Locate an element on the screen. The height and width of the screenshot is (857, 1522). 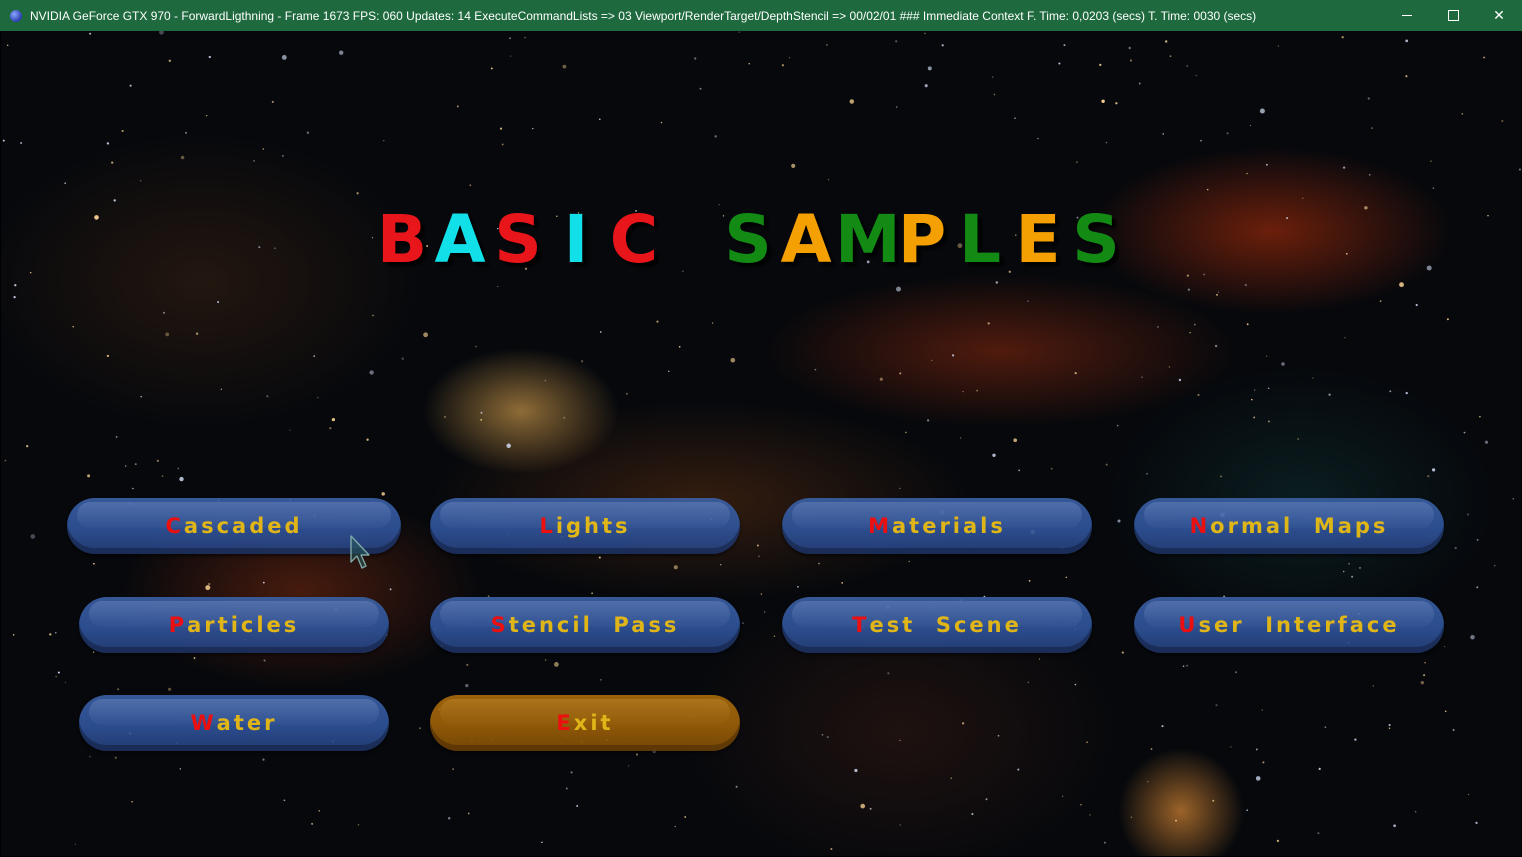
app-icon is located at coordinates (16, 15).